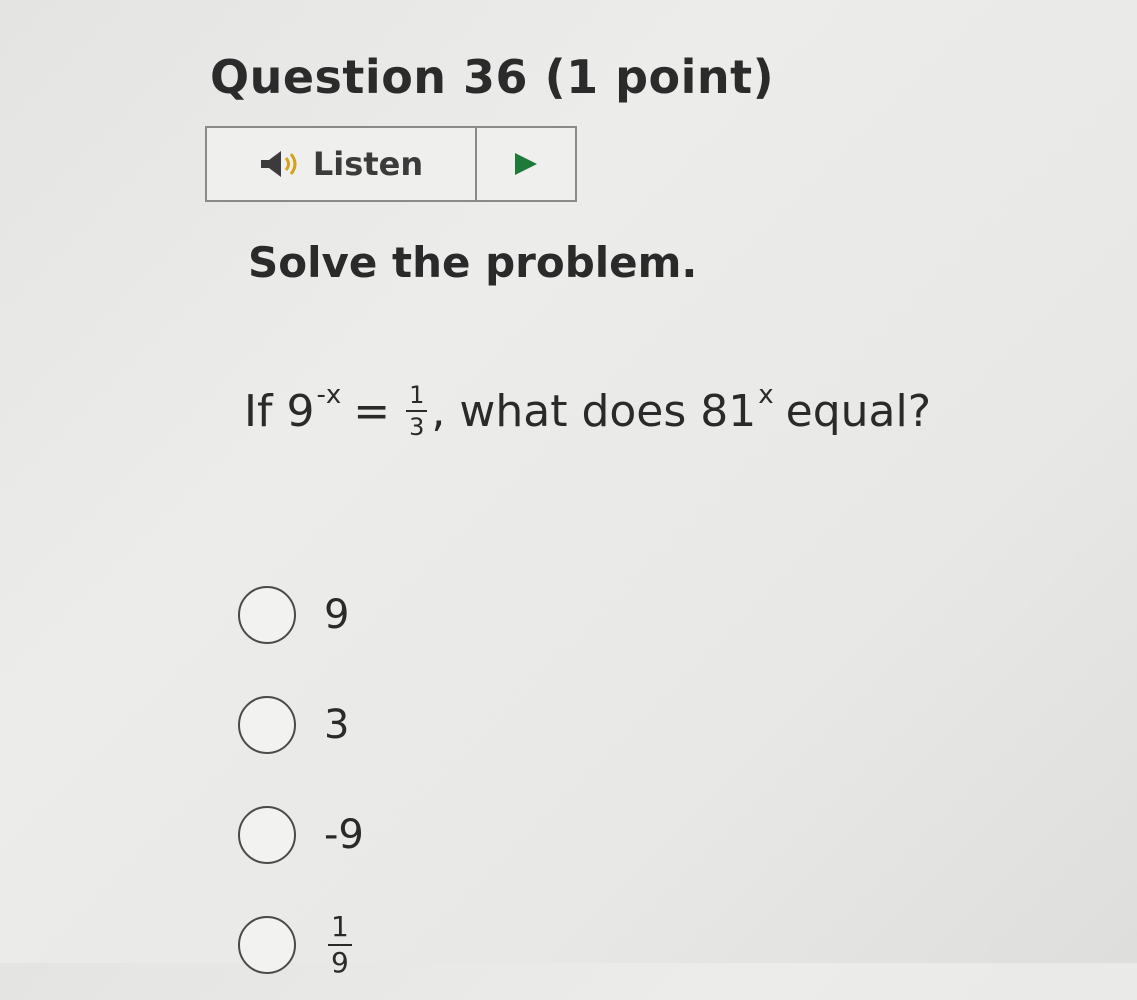 The image size is (1137, 1000). What do you see at coordinates (368, 164) in the screenshot?
I see `listen-label: Listen` at bounding box center [368, 164].